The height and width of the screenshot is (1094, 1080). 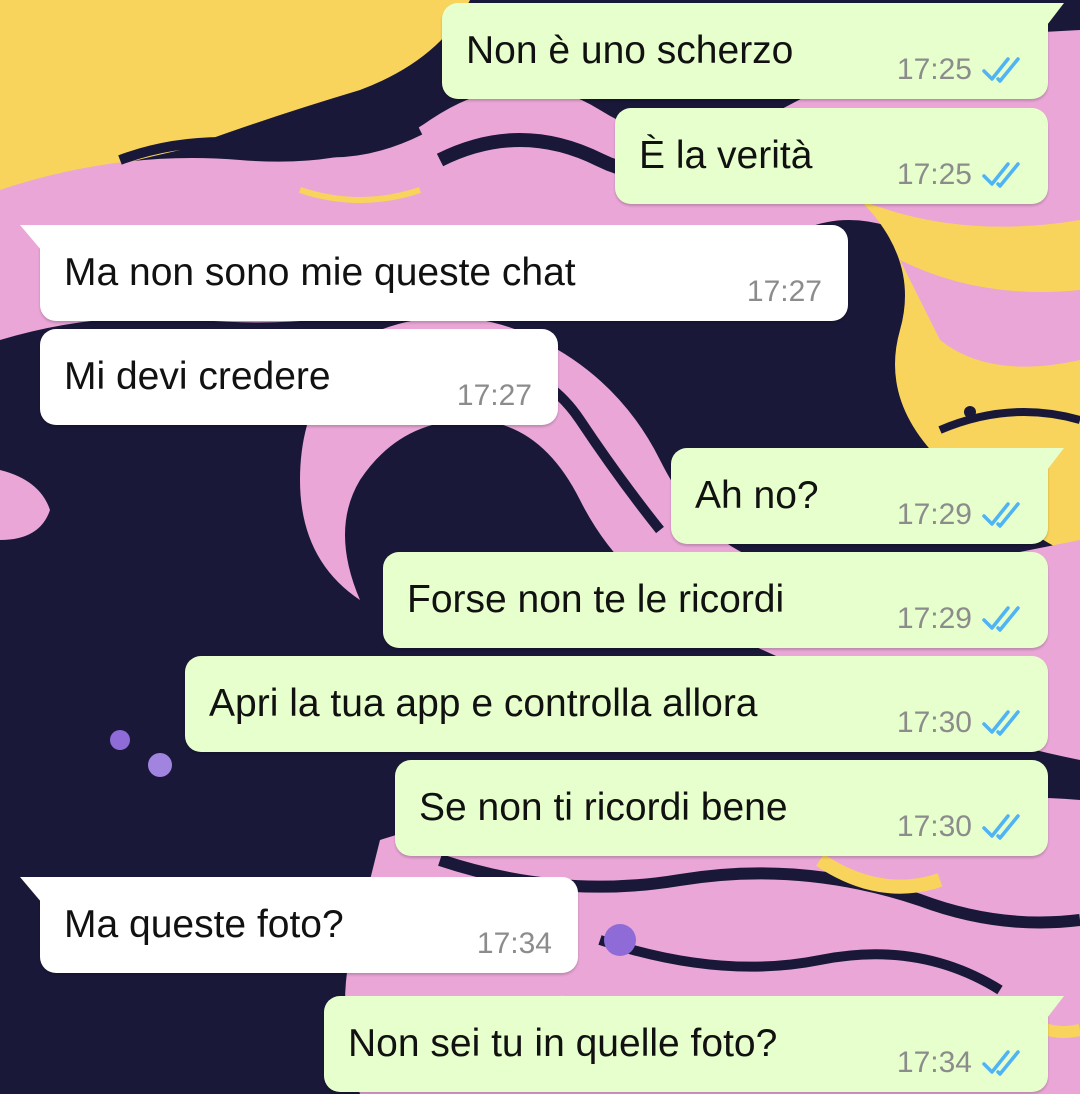 I want to click on outgoing-message: Non sei tu in quelle foto? 17:34, so click(x=694, y=1044).